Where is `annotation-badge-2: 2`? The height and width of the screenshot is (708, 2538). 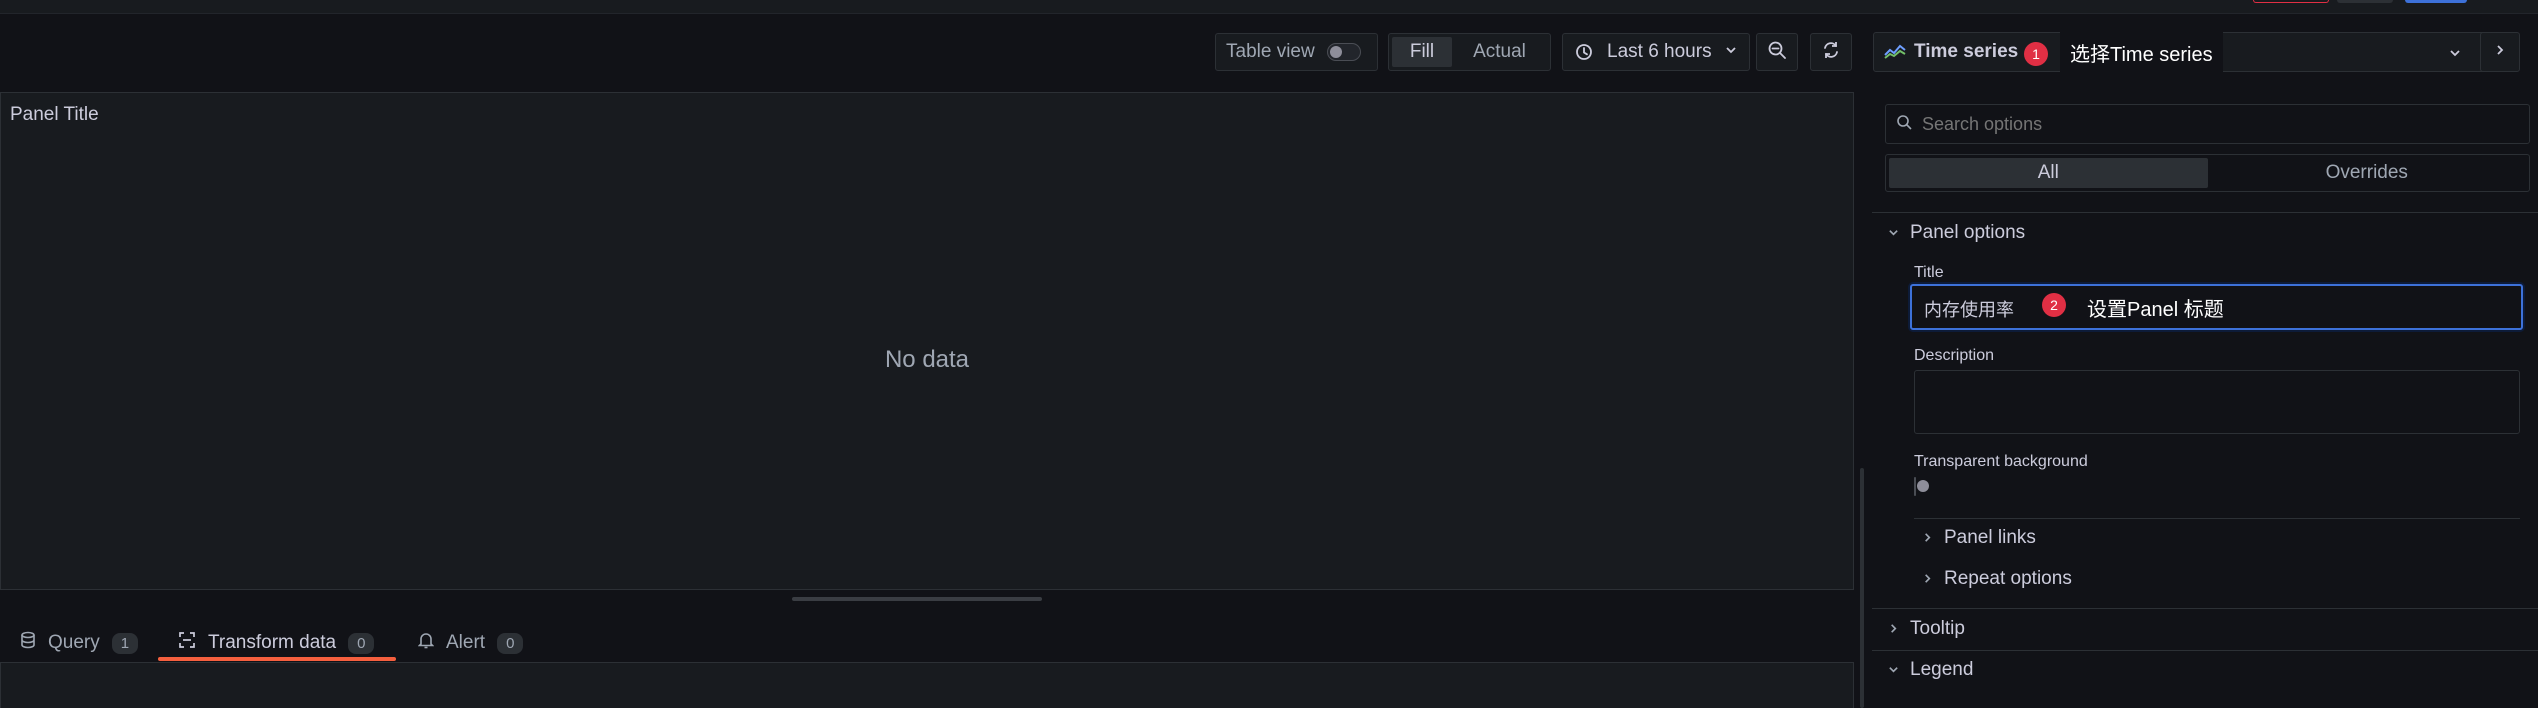 annotation-badge-2: 2 is located at coordinates (2054, 305).